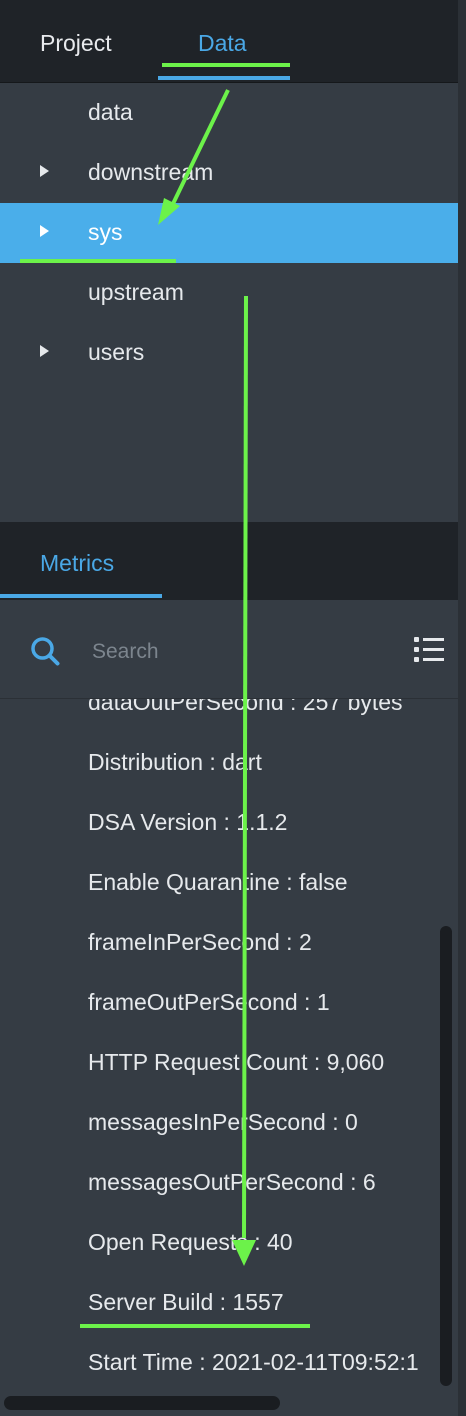 This screenshot has width=466, height=1416. What do you see at coordinates (151, 172) in the screenshot?
I see `tree-item-label: downstream` at bounding box center [151, 172].